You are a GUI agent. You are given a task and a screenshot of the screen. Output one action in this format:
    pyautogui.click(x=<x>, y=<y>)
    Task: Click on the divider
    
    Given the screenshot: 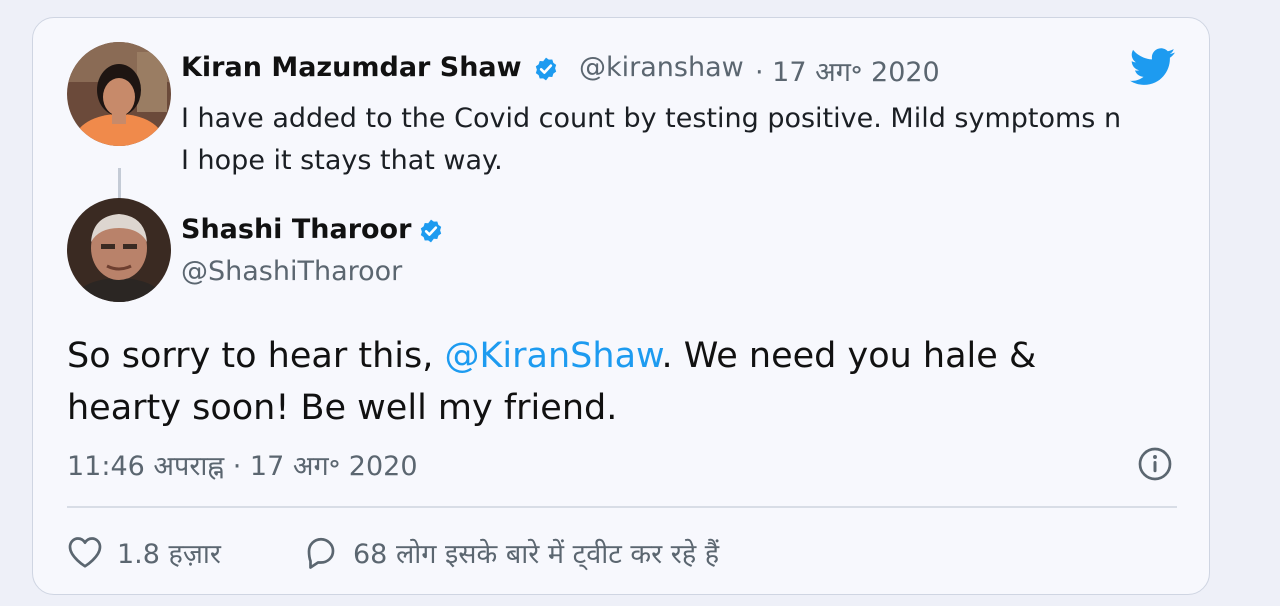 What is the action you would take?
    pyautogui.click(x=622, y=507)
    